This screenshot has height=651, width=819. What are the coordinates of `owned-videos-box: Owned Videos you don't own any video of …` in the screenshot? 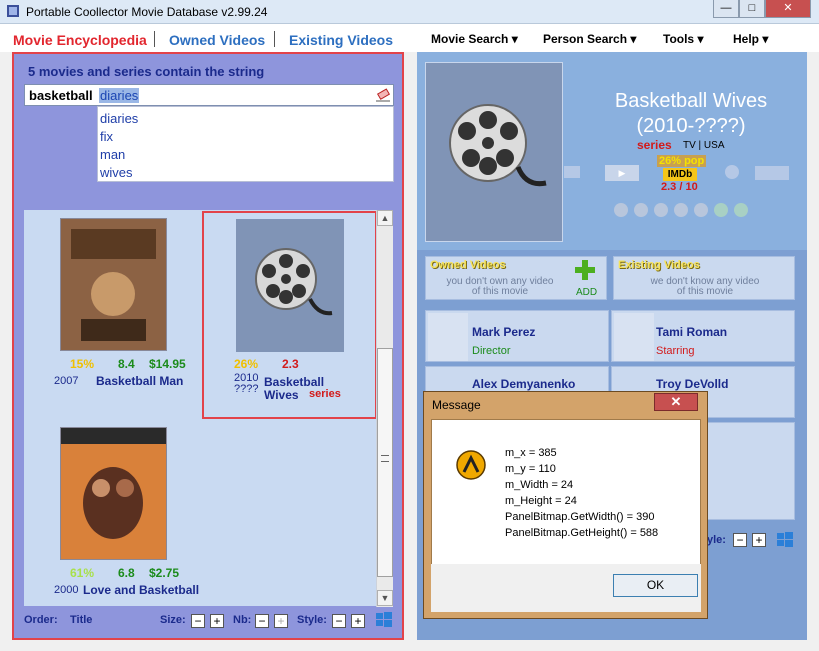 It's located at (516, 278).